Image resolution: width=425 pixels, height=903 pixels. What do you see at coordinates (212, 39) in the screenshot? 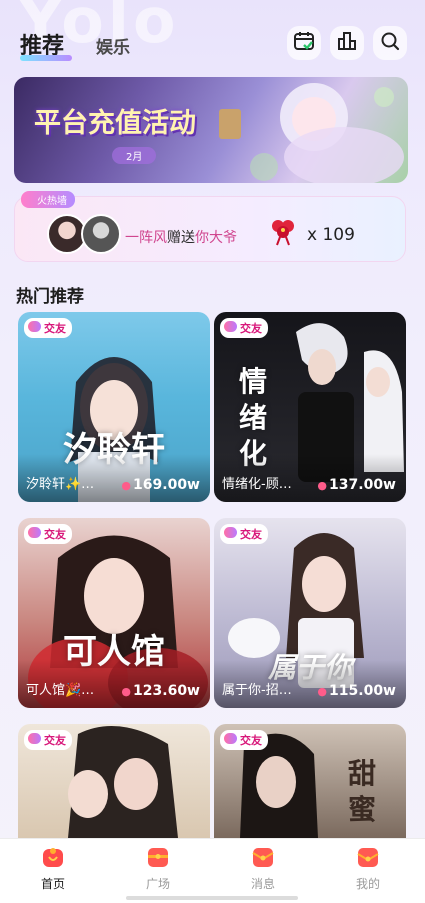
I see `top-header: Yolo 推荐 娱乐` at bounding box center [212, 39].